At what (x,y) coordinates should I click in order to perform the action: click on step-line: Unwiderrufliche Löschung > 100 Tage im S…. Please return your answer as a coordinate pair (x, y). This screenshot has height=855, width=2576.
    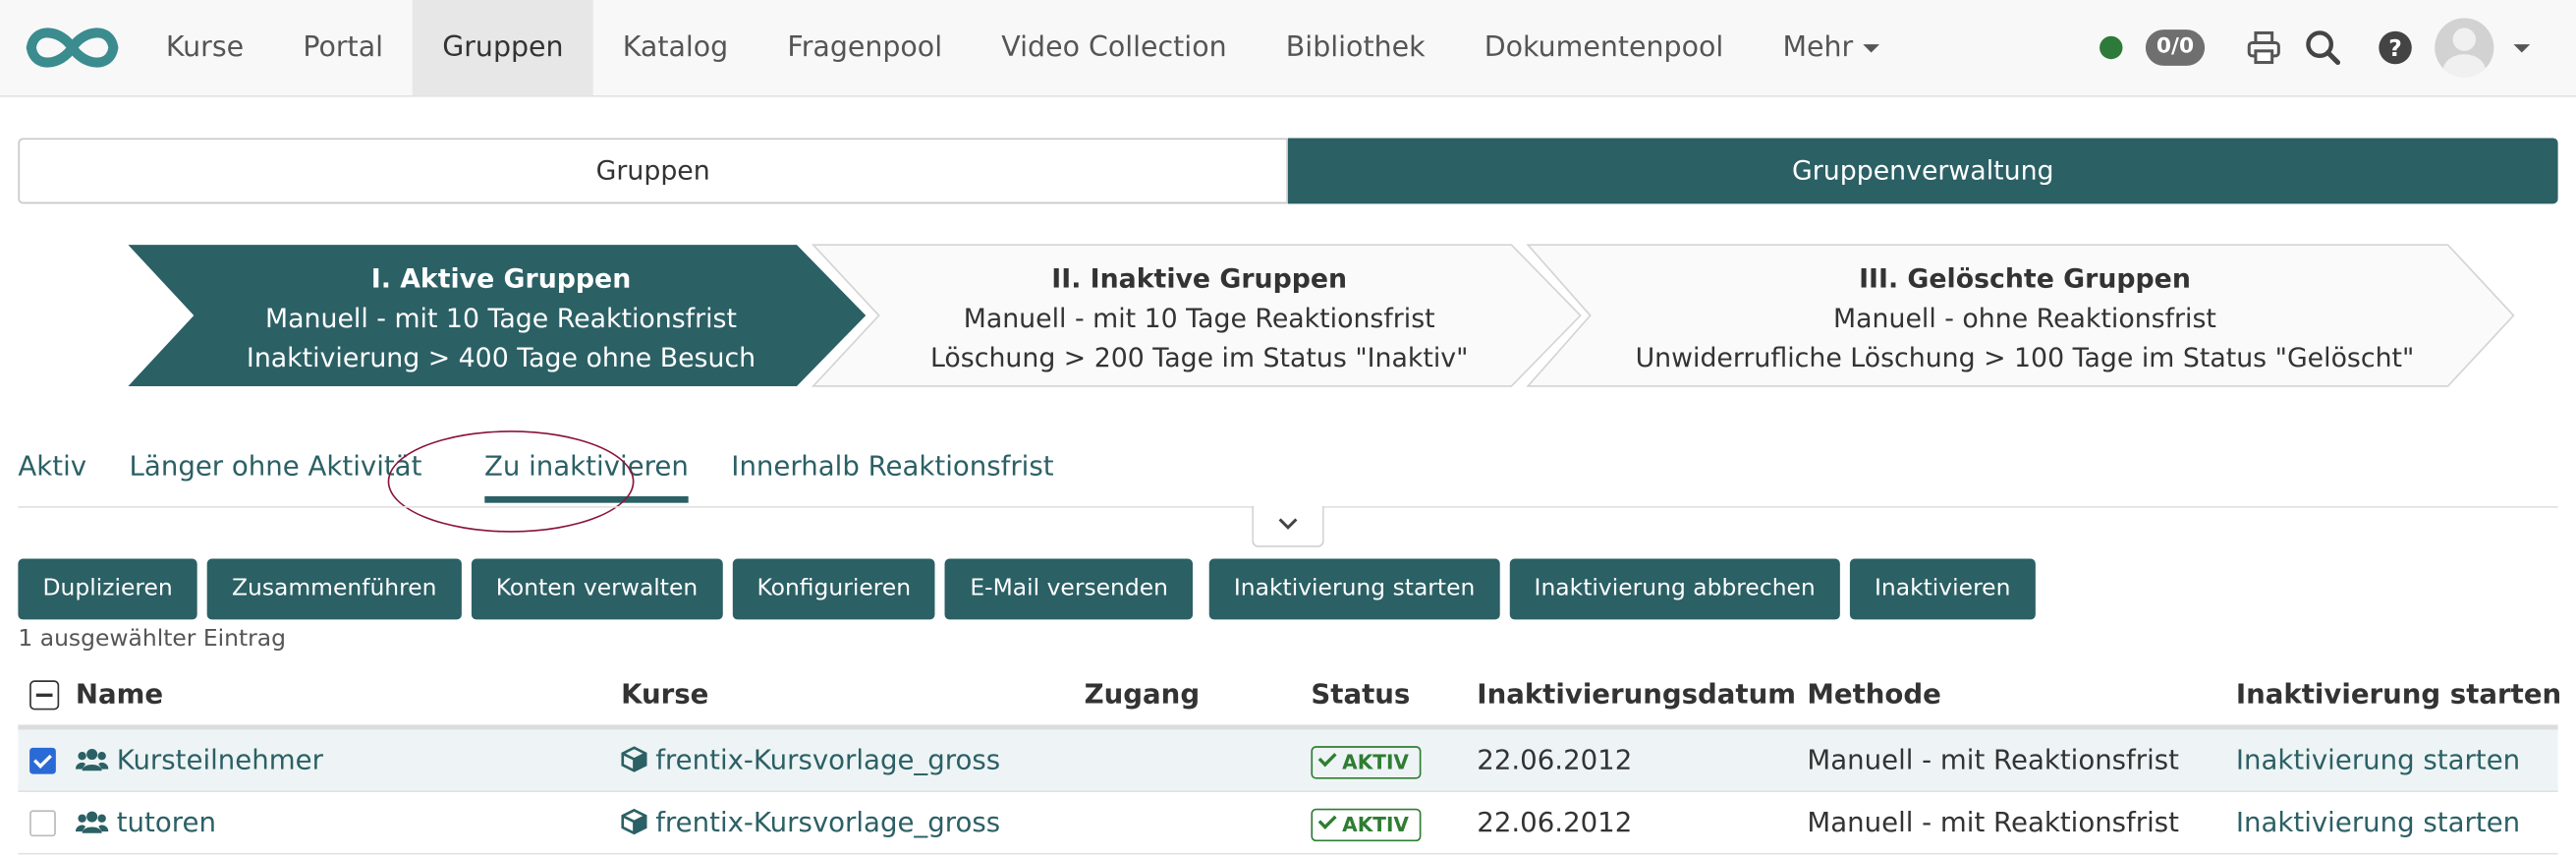
    Looking at the image, I should click on (2025, 357).